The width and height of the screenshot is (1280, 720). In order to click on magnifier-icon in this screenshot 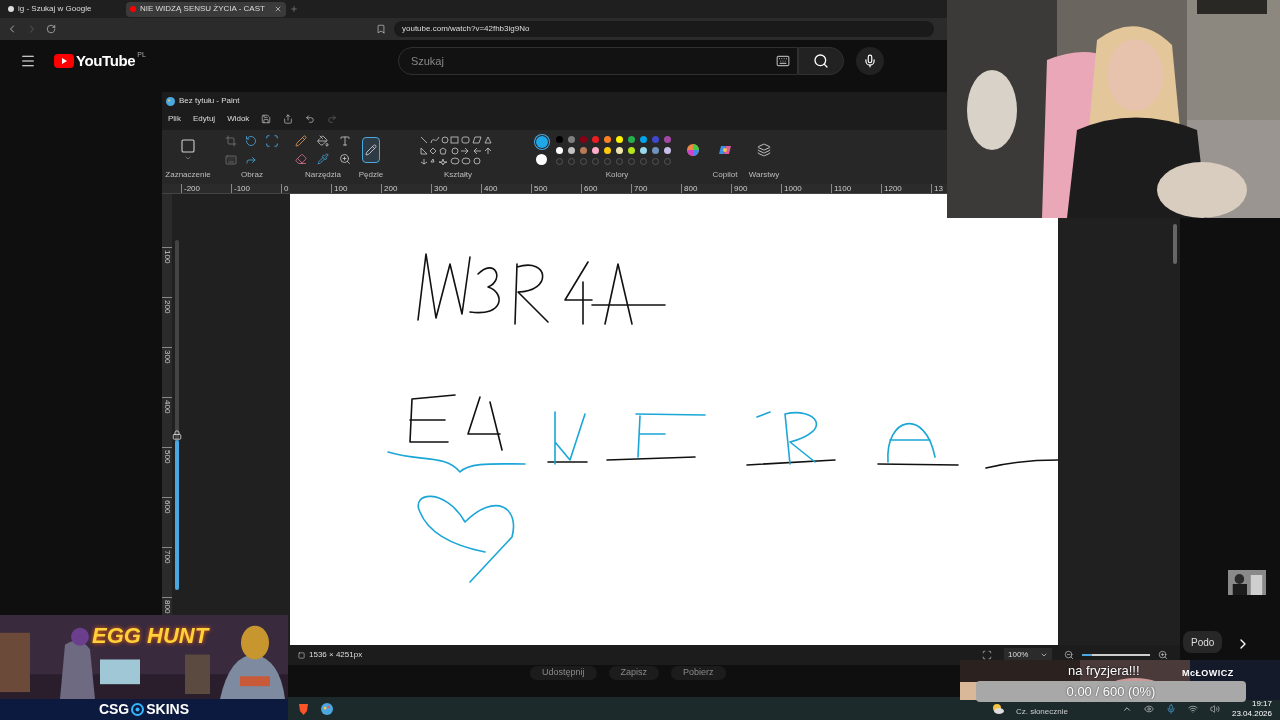, I will do `click(345, 159)`.